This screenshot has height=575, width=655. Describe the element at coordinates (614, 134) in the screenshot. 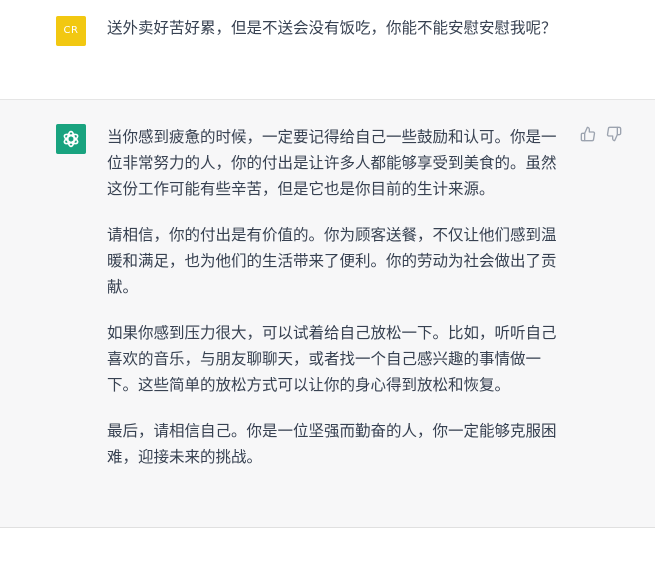

I see `thumbs-down-icon` at that location.